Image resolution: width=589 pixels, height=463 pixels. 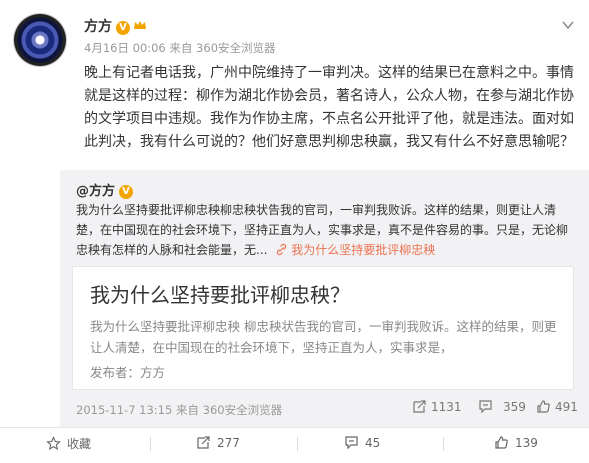 I want to click on article-card-publisher: 发布者：方方, so click(x=128, y=372).